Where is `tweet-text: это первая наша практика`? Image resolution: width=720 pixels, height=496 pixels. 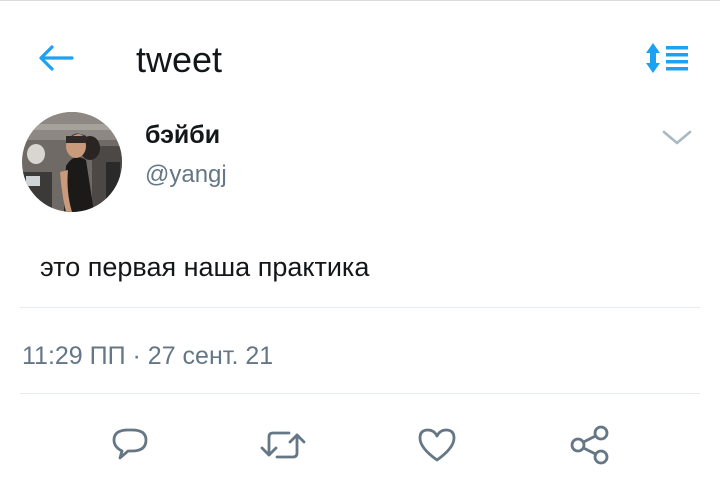 tweet-text: это первая наша практика is located at coordinates (205, 267).